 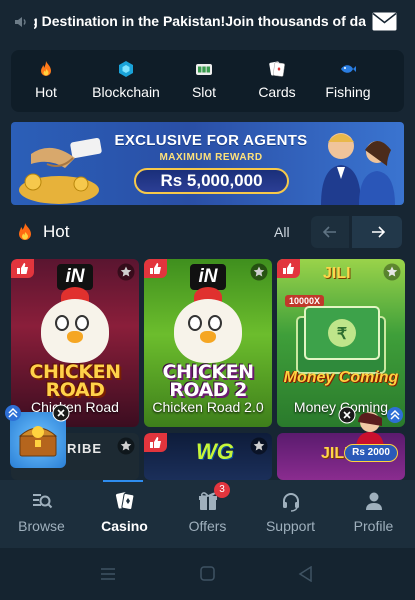 I want to click on section-title: Hot, so click(x=56, y=231).